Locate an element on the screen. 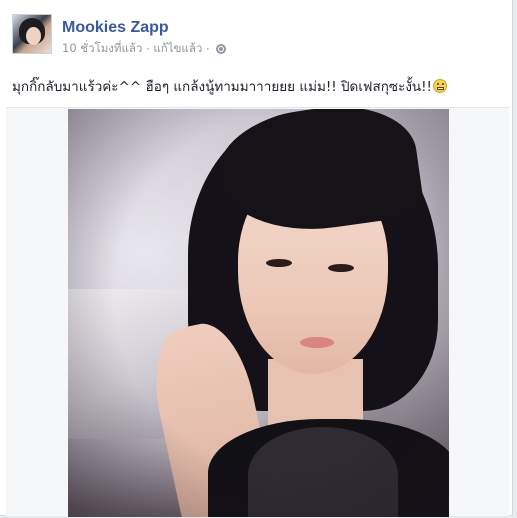 Image resolution: width=517 pixels, height=518 pixels. avatar is located at coordinates (32, 34).